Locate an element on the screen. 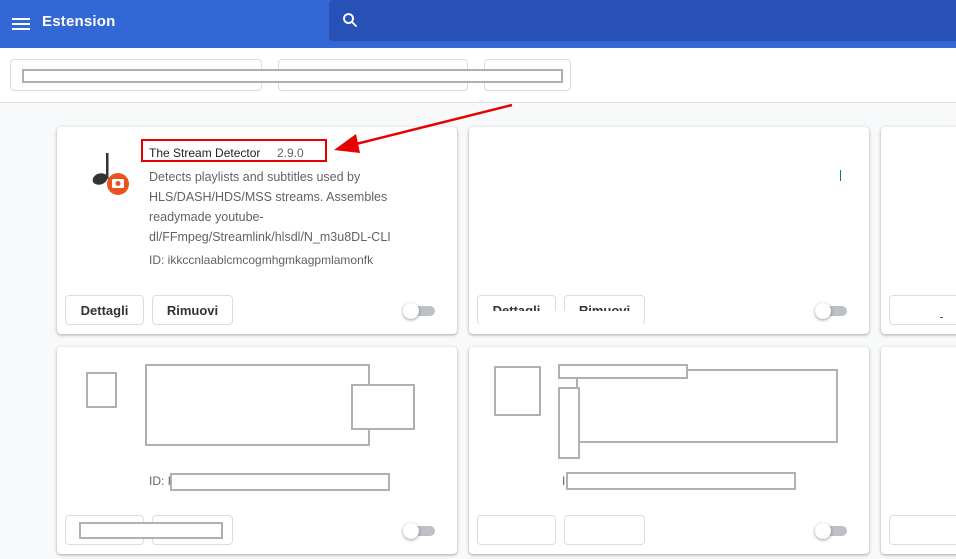 The width and height of the screenshot is (956, 559). menu-icon is located at coordinates (22, 24).